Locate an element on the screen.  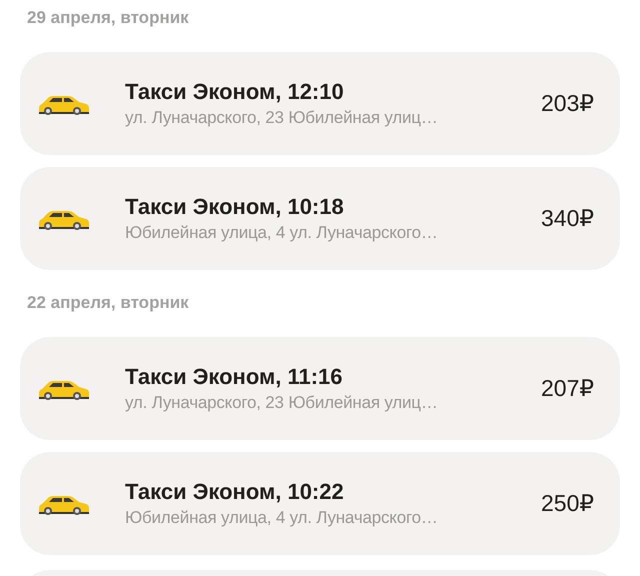
ride-title: Такси Эконом, 10:18 is located at coordinates (234, 207).